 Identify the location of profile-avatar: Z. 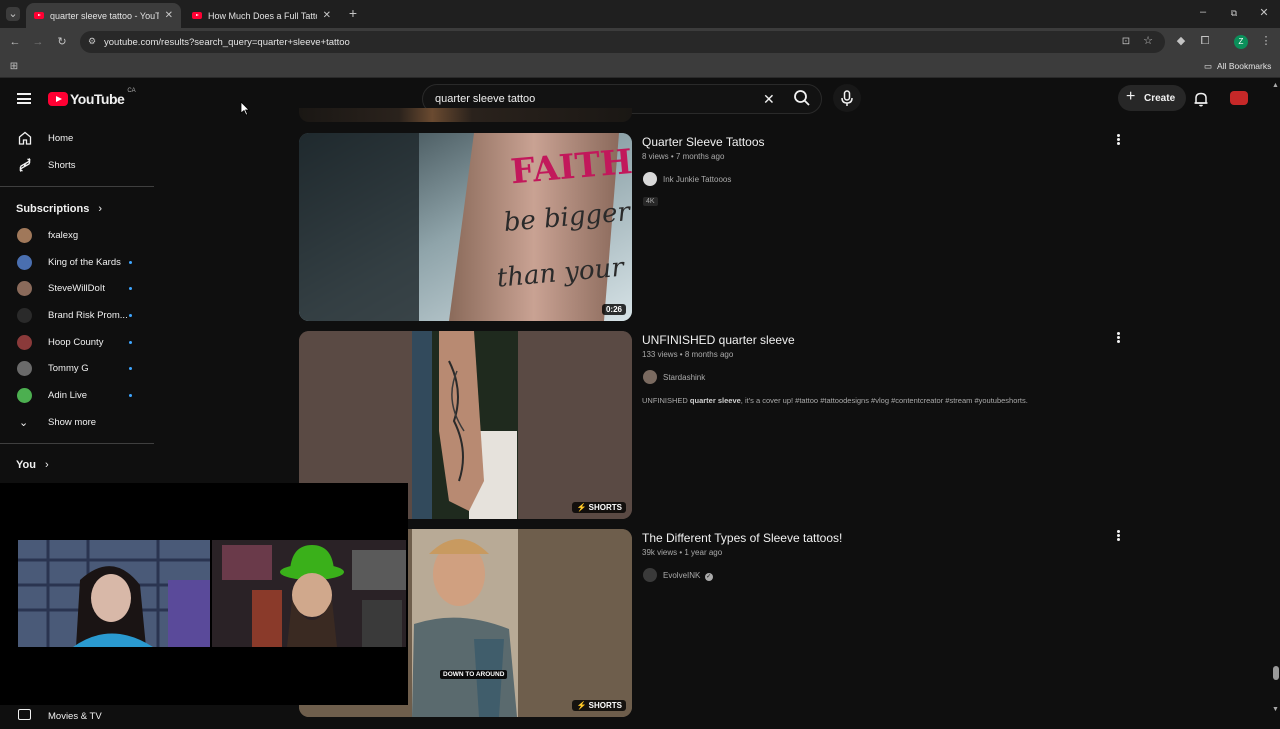
(1241, 42).